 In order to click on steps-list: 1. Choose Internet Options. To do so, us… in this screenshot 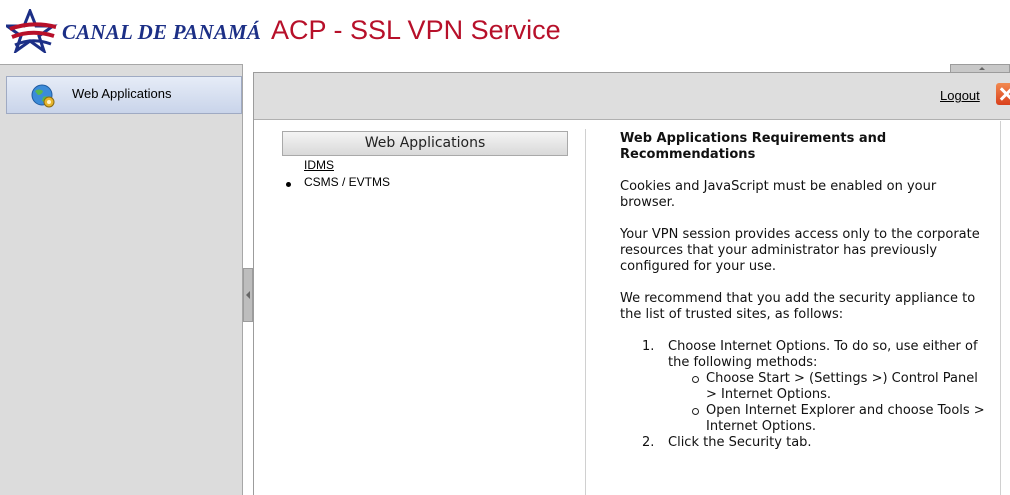, I will do `click(816, 395)`.